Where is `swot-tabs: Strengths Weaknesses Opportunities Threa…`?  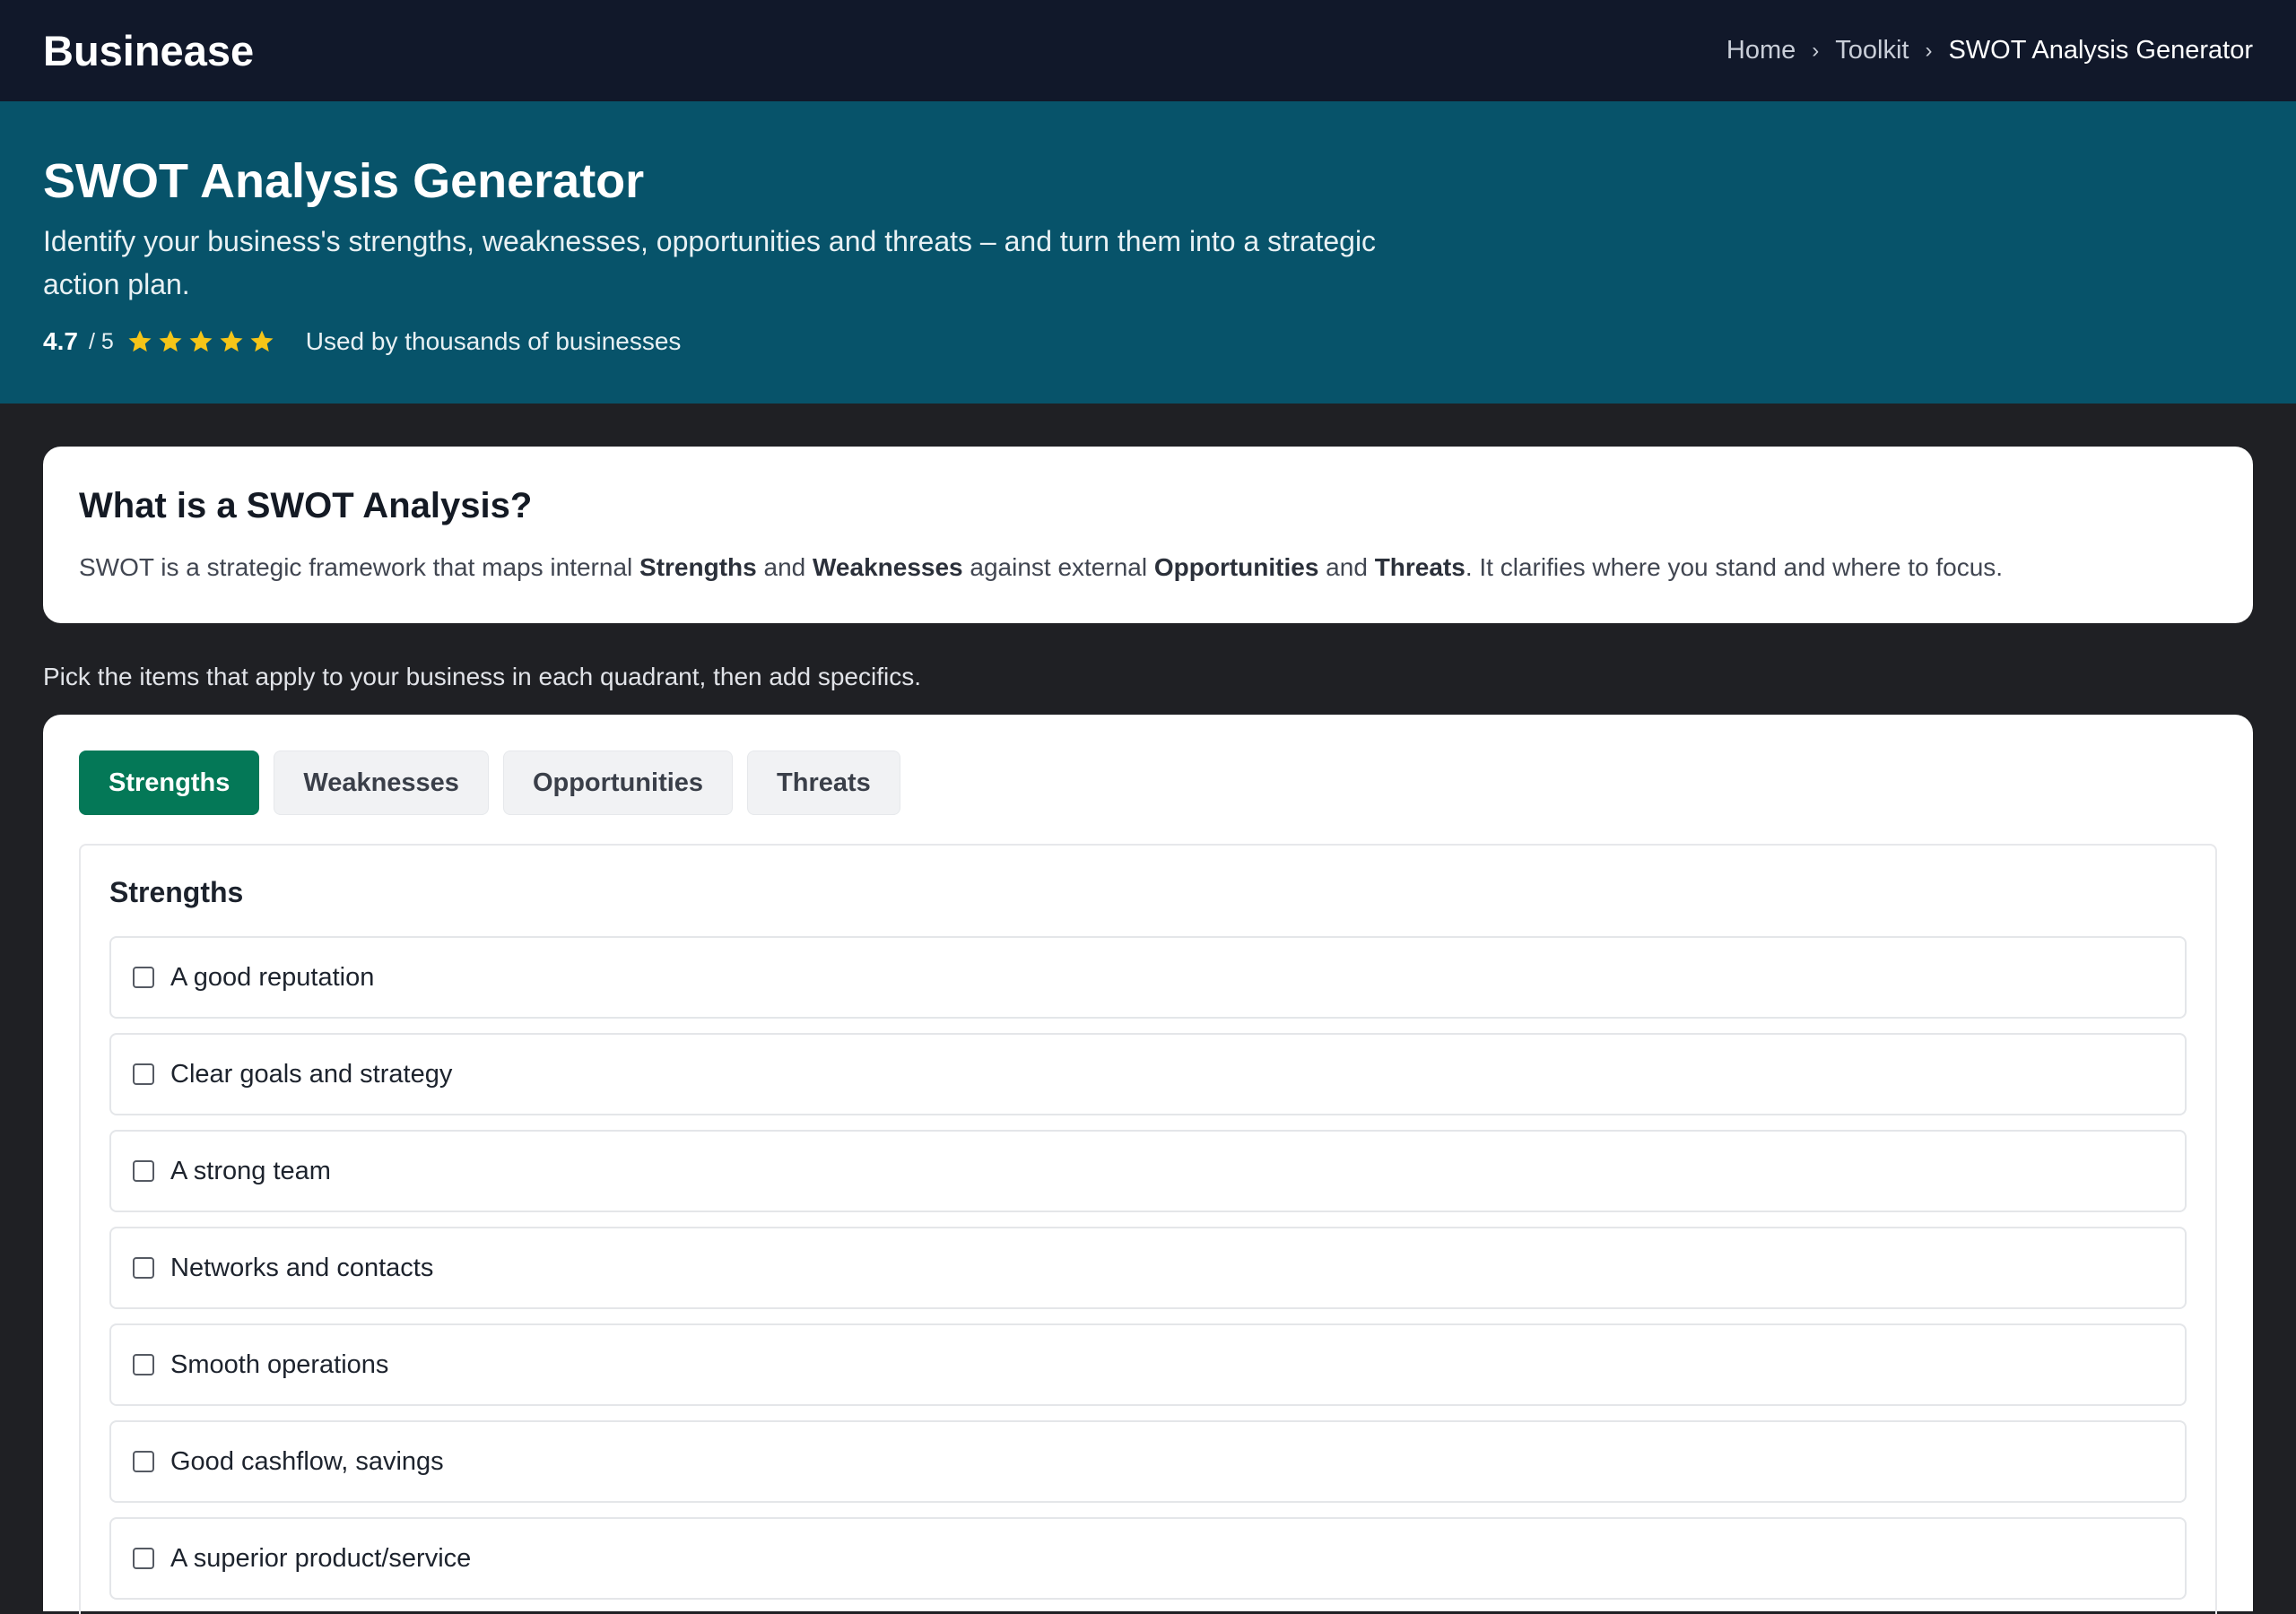
swot-tabs: Strengths Weaknesses Opportunities Threa… is located at coordinates (1148, 783).